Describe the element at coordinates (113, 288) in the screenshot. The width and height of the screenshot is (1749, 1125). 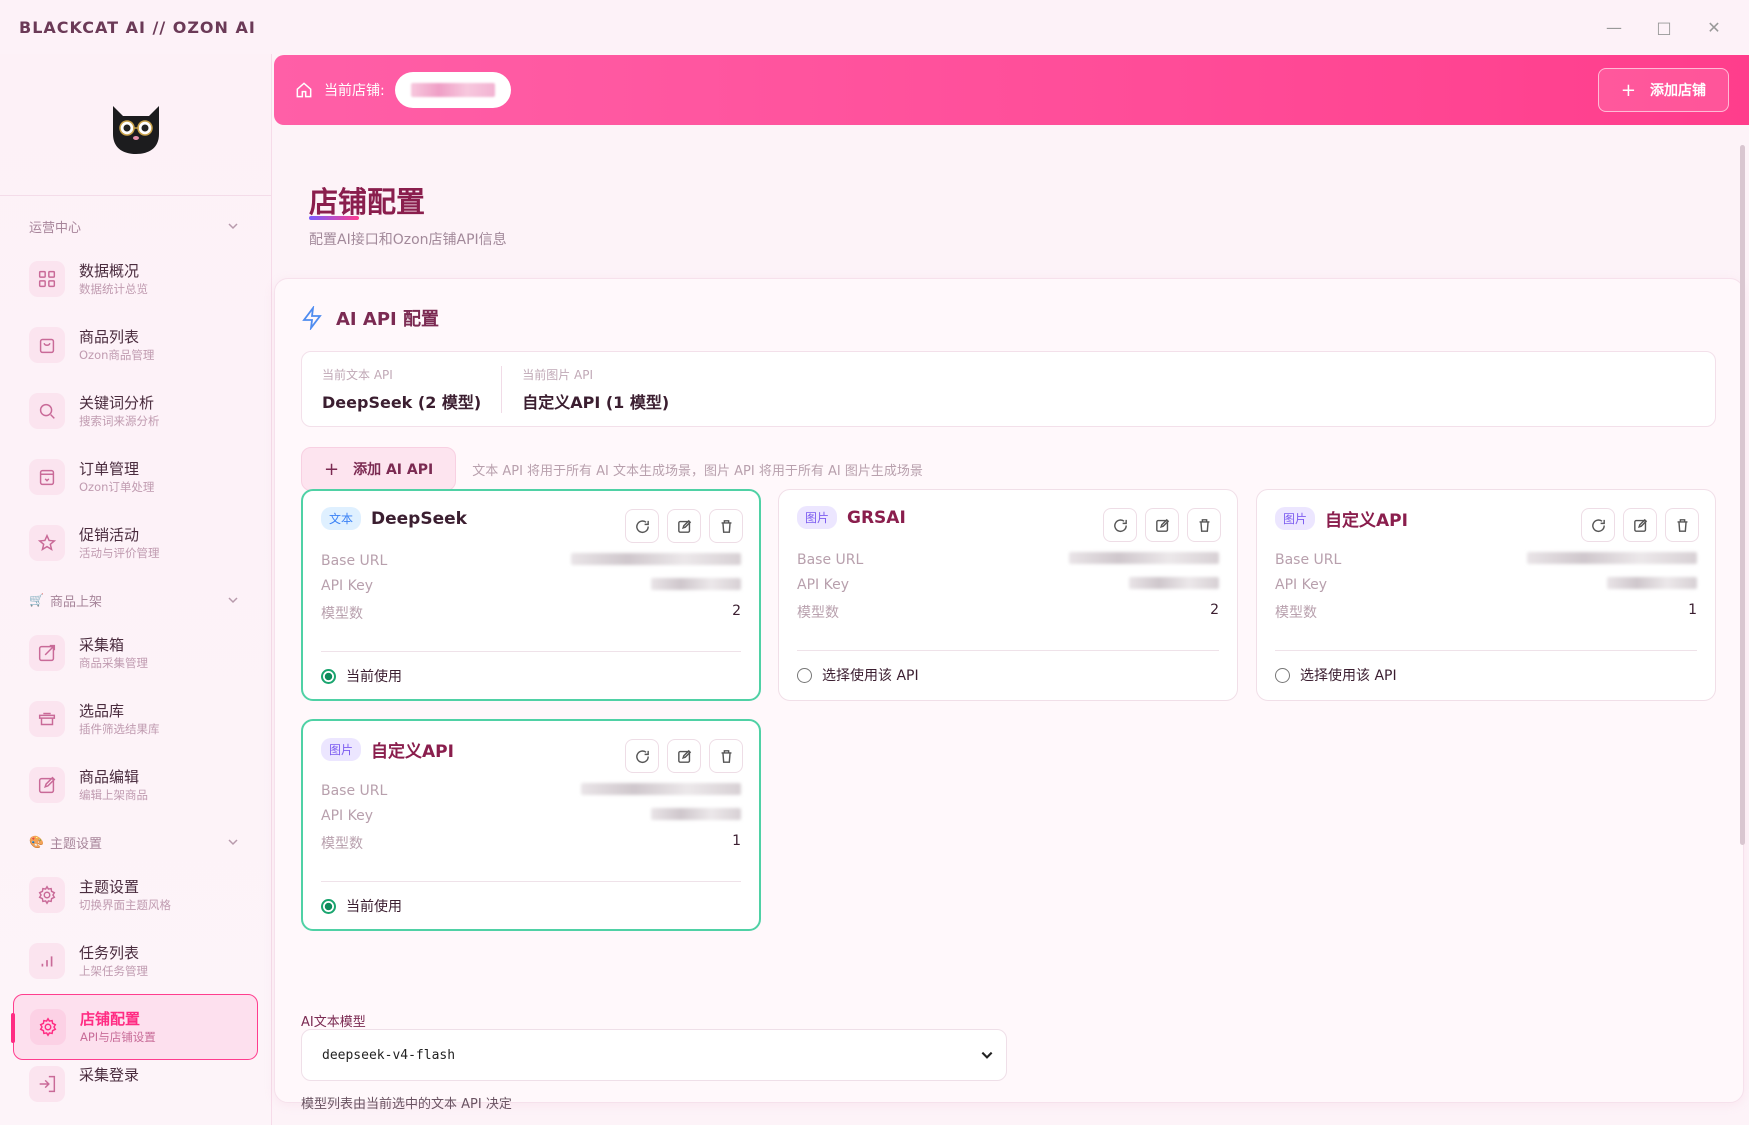
I see `sidebar-item-sublabel: 数据统计总览` at that location.